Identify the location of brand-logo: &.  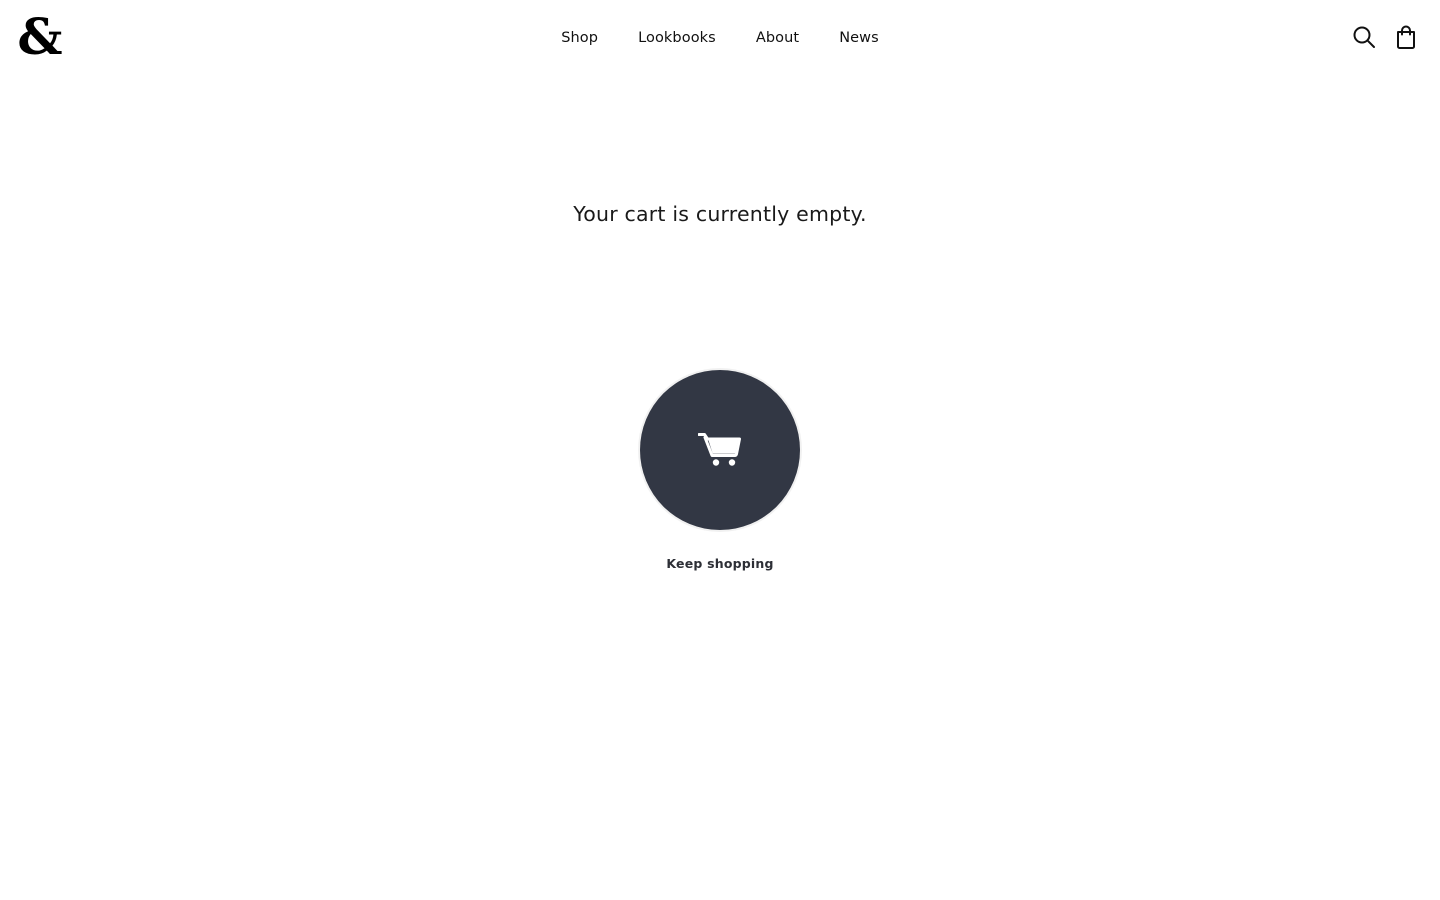
(39, 37).